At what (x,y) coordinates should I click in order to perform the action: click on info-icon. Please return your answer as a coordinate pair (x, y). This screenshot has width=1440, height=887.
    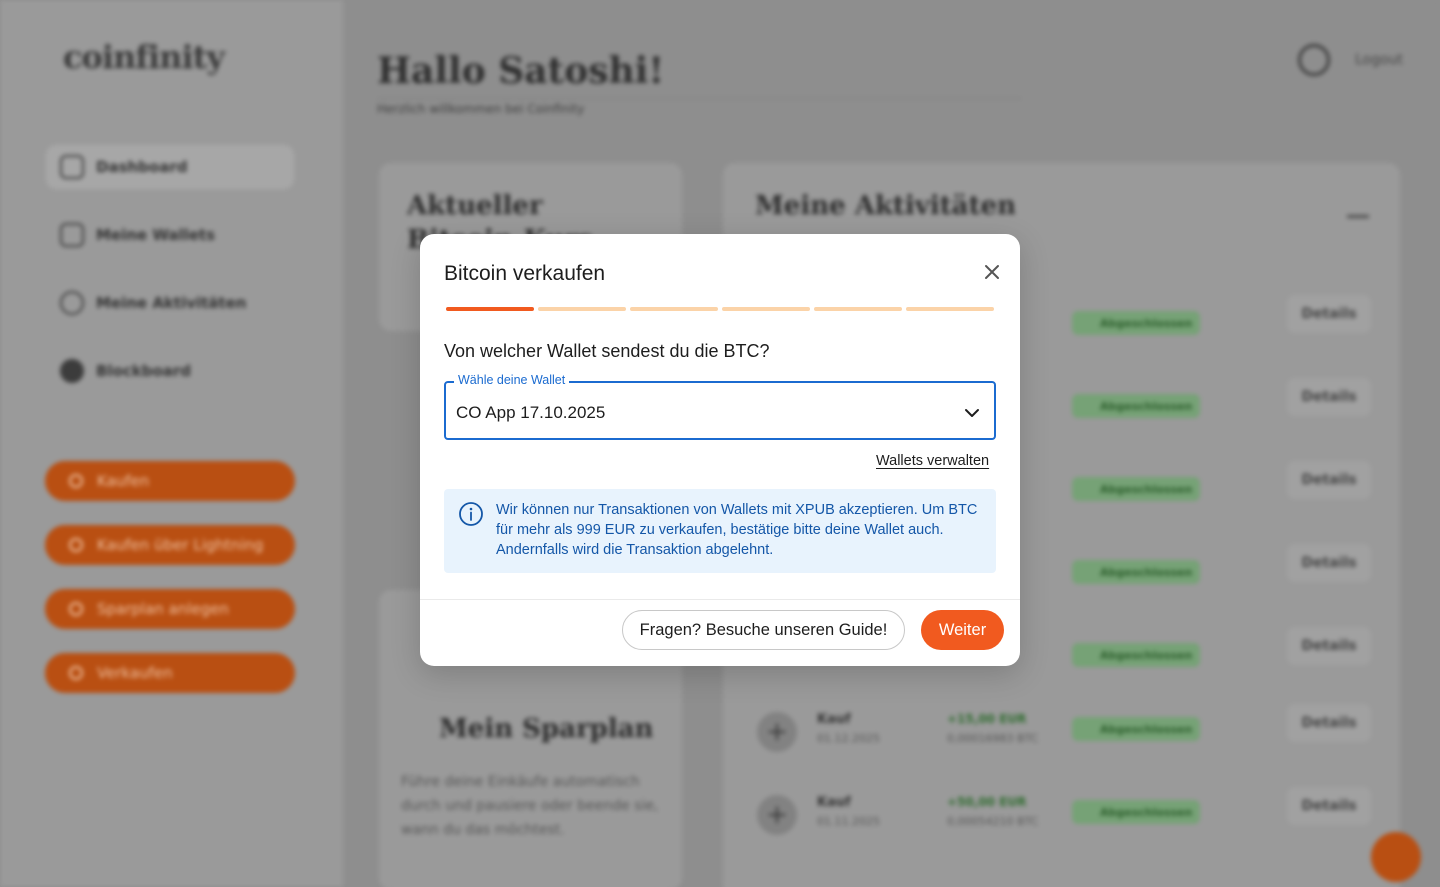
    Looking at the image, I should click on (471, 514).